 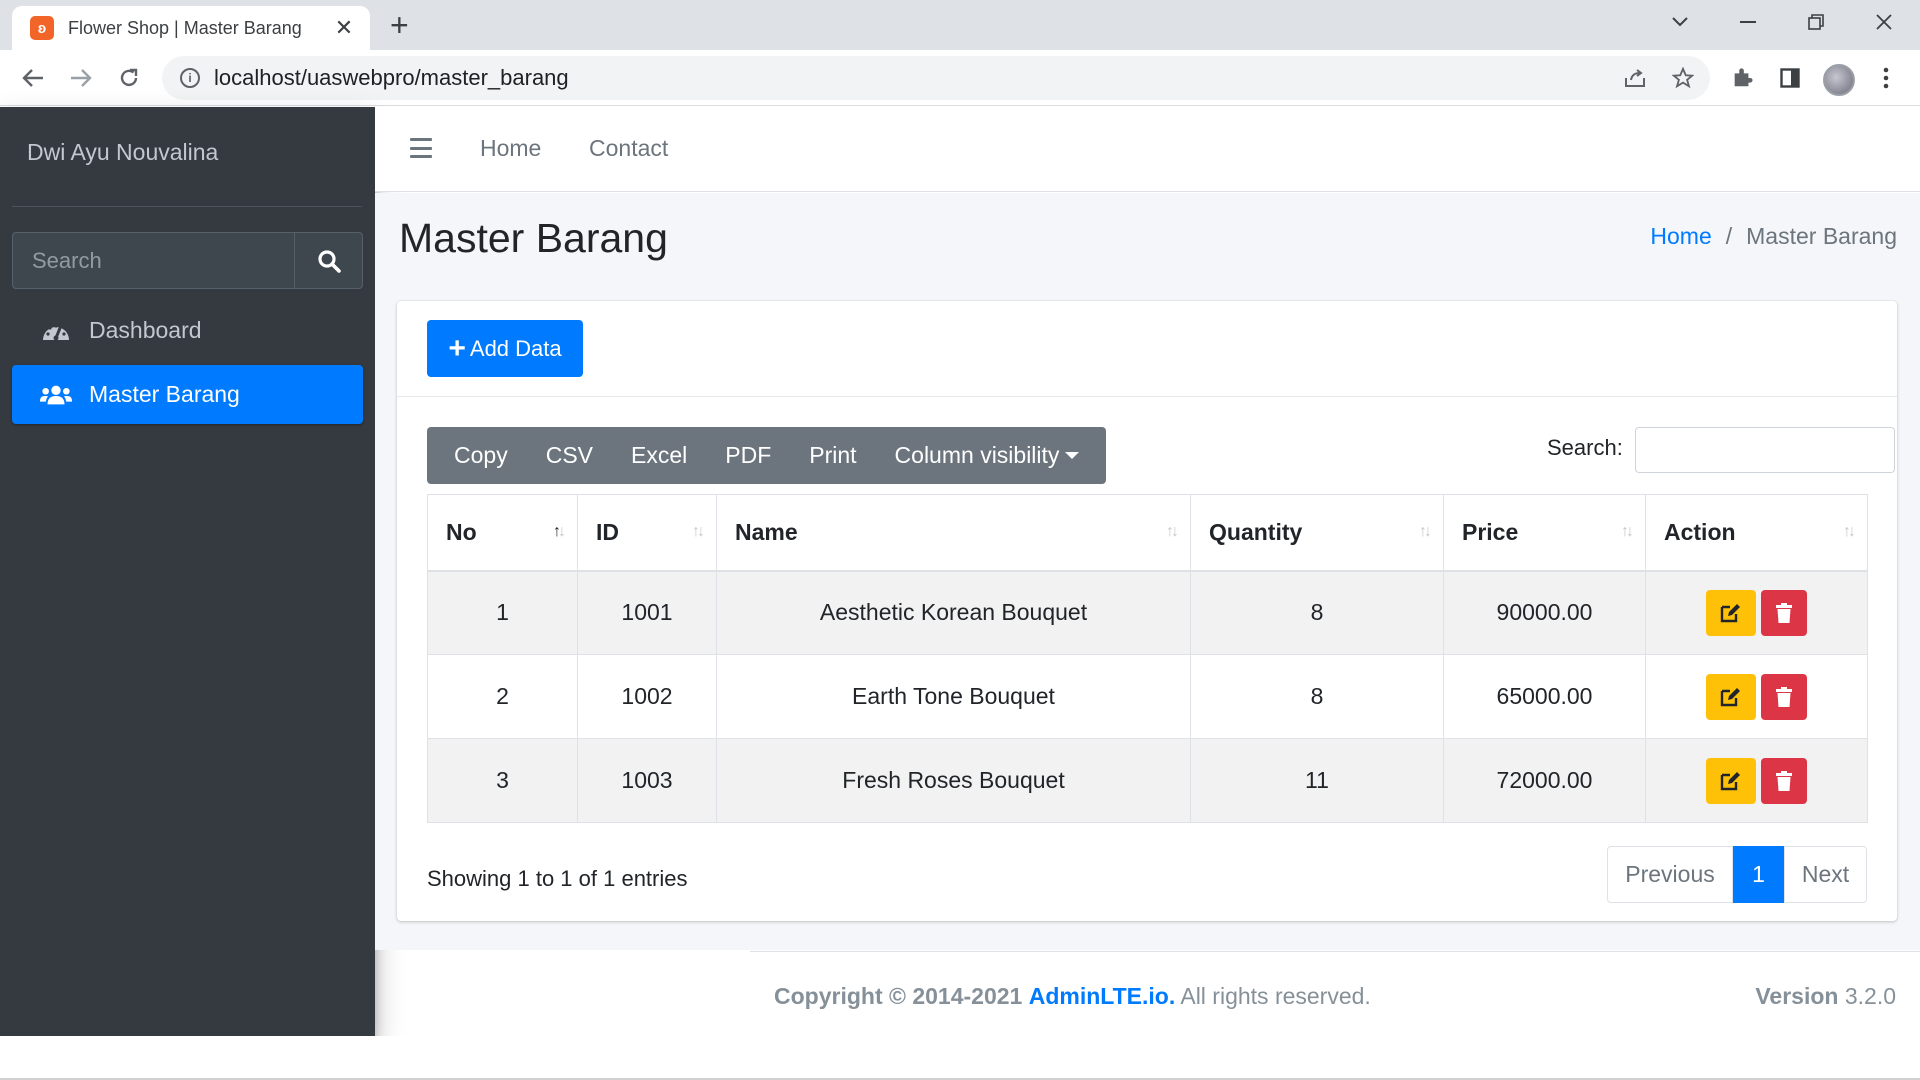 What do you see at coordinates (56, 395) in the screenshot?
I see `users-icon` at bounding box center [56, 395].